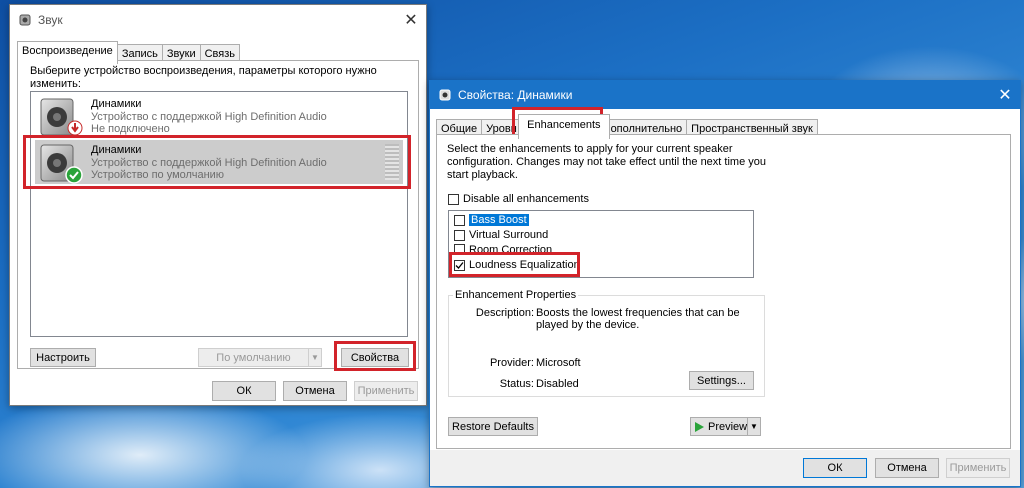 The image size is (1024, 488). Describe the element at coordinates (130, 129) in the screenshot. I see `device-status: Не подключено` at that location.